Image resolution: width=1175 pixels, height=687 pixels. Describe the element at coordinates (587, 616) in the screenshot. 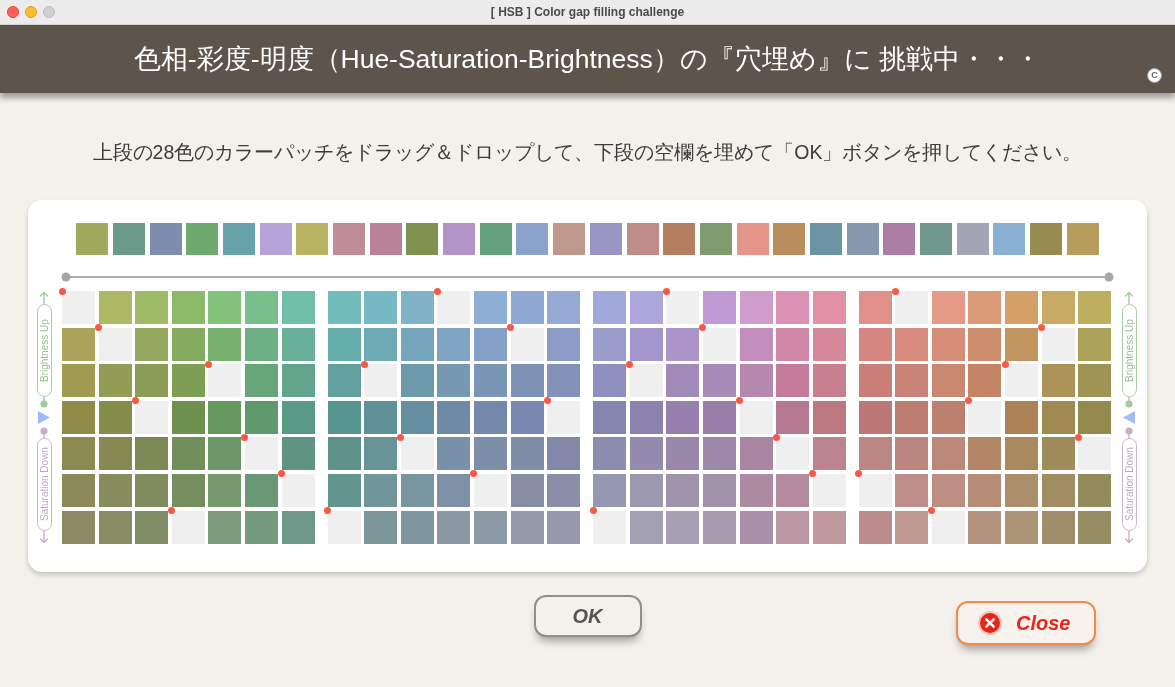

I see `ok-button: OK` at that location.